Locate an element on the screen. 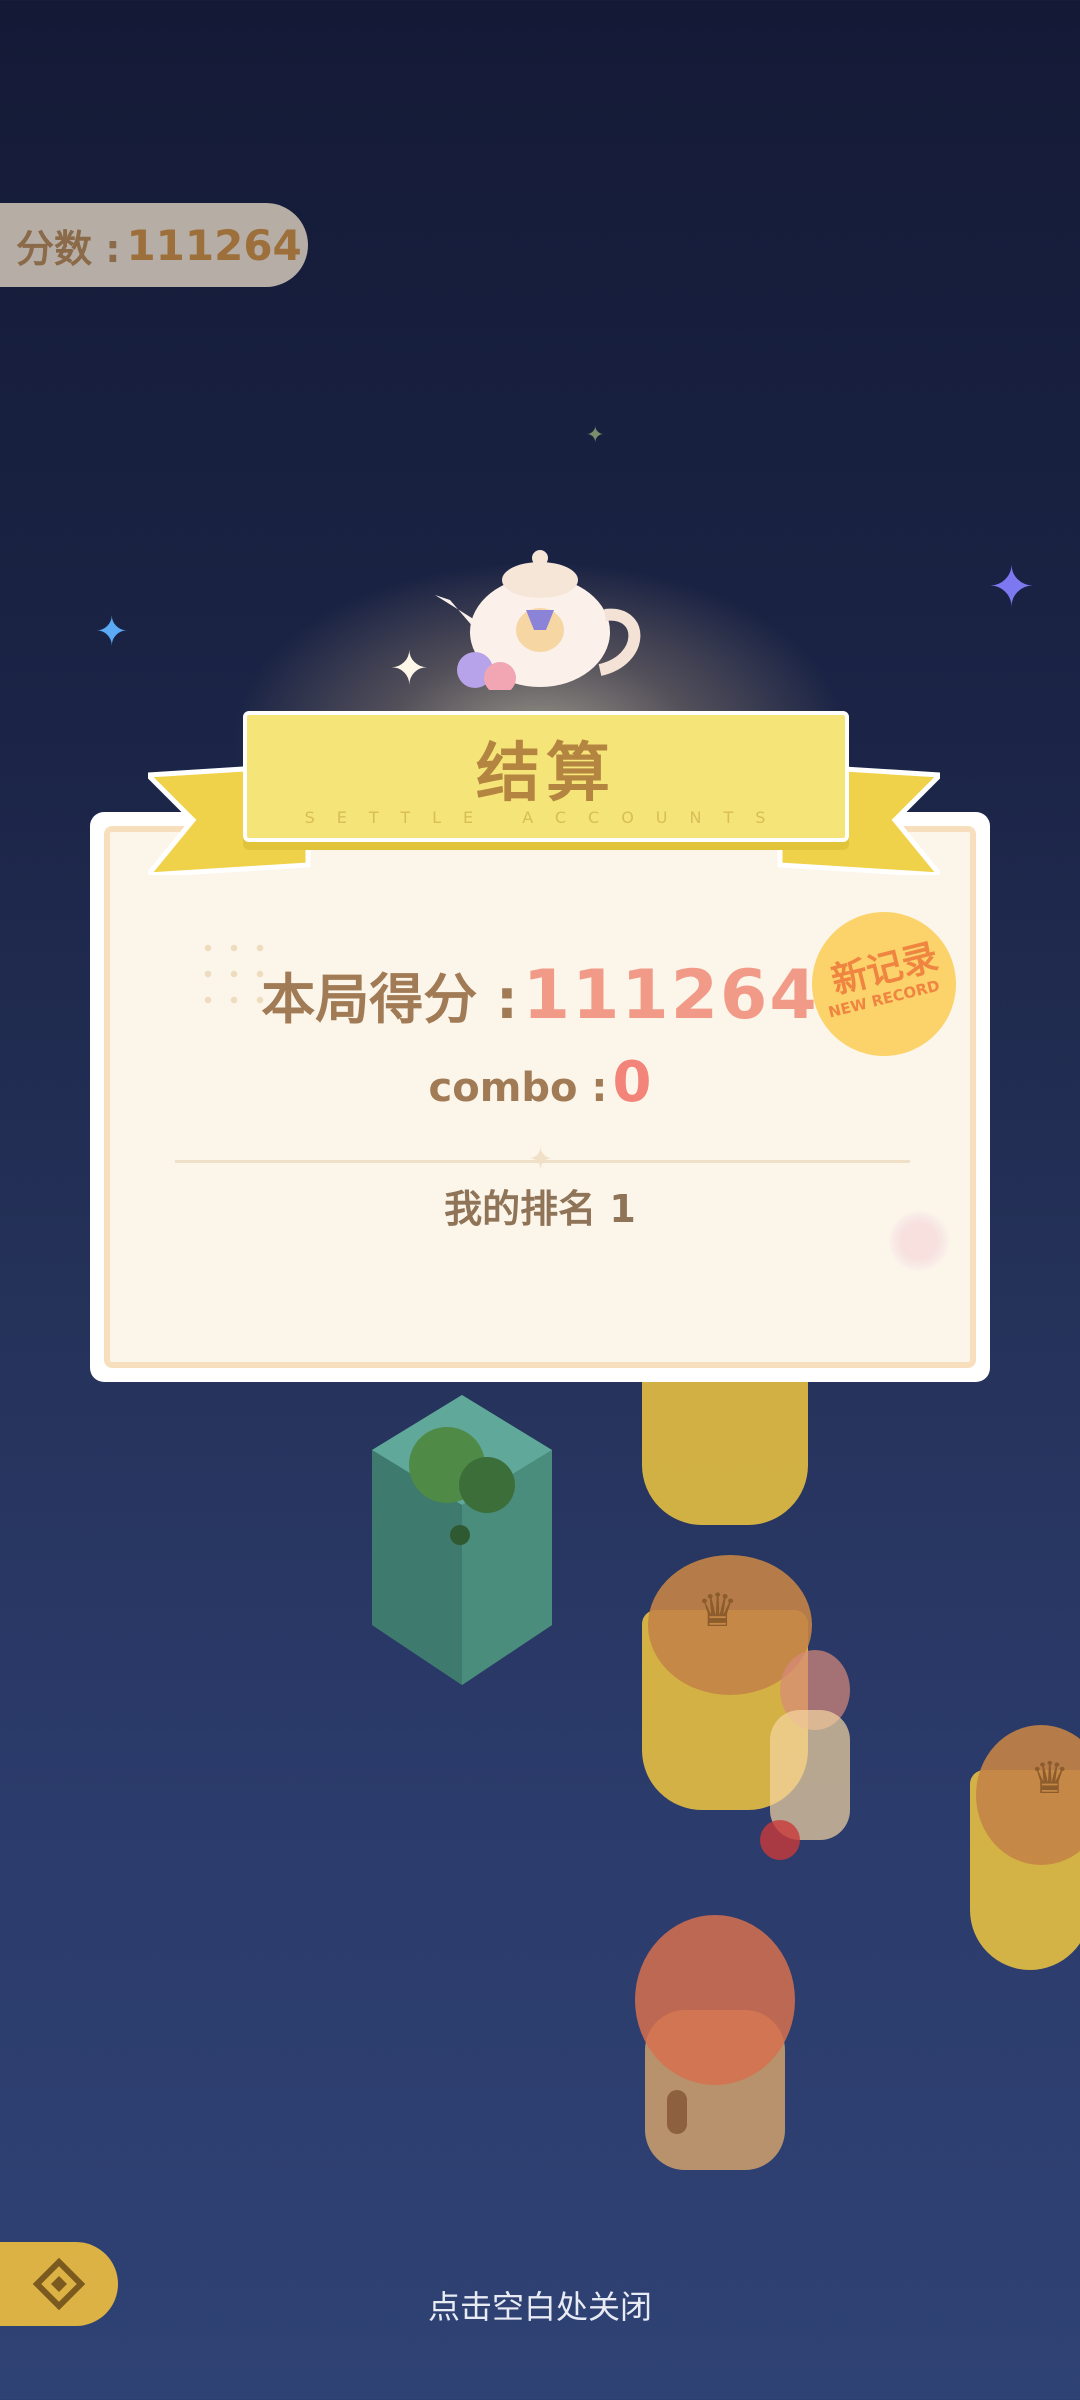 The width and height of the screenshot is (1080, 2400). panel-title: 结算 is located at coordinates (546, 774).